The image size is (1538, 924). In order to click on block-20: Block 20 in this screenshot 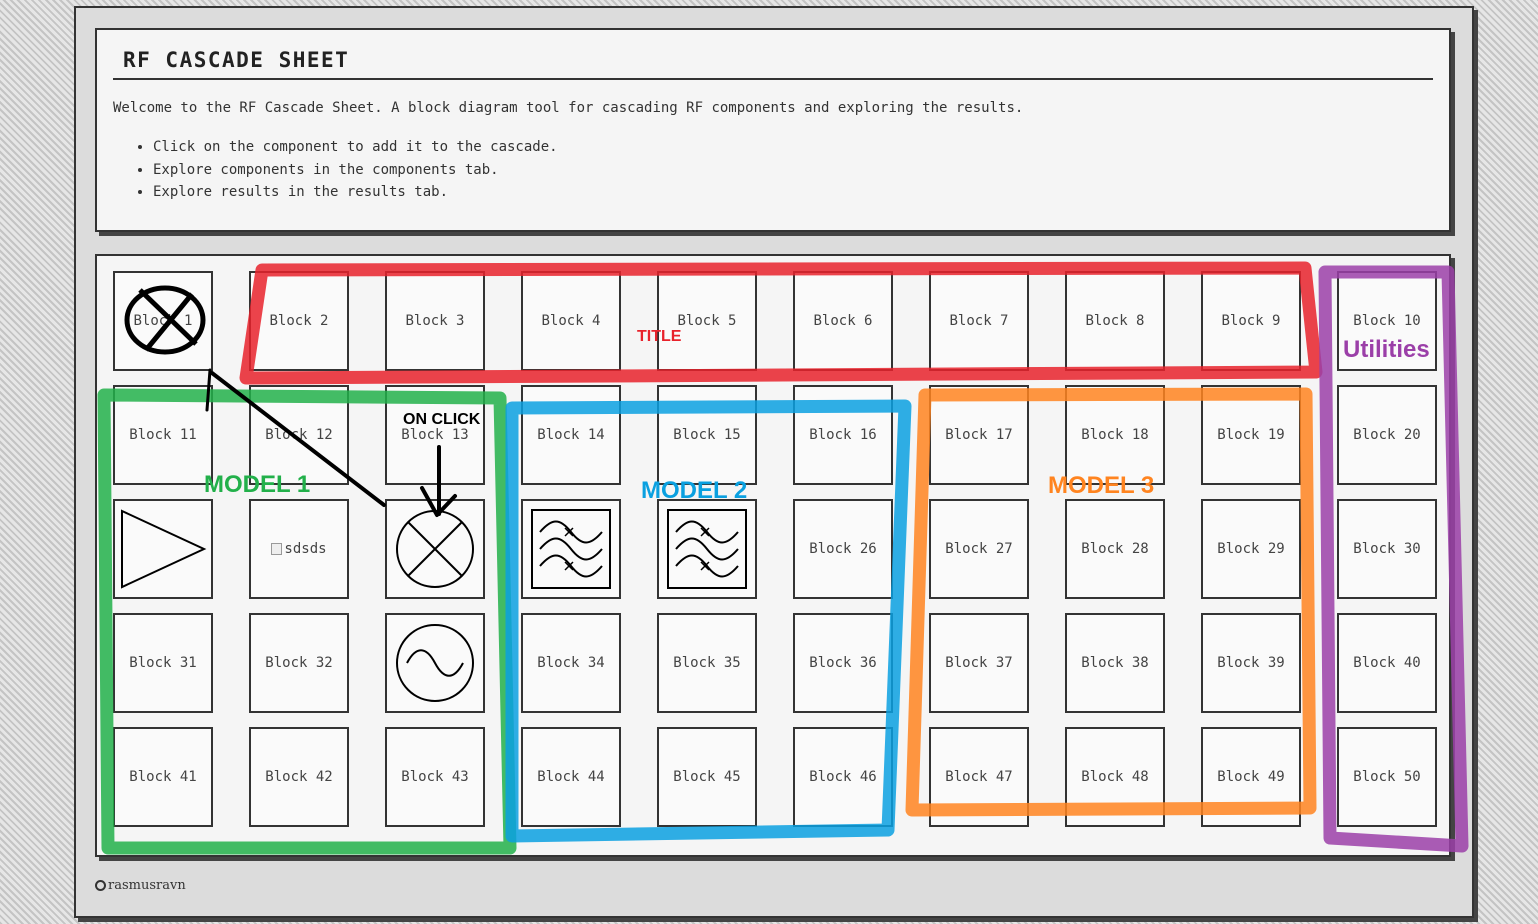, I will do `click(1387, 435)`.